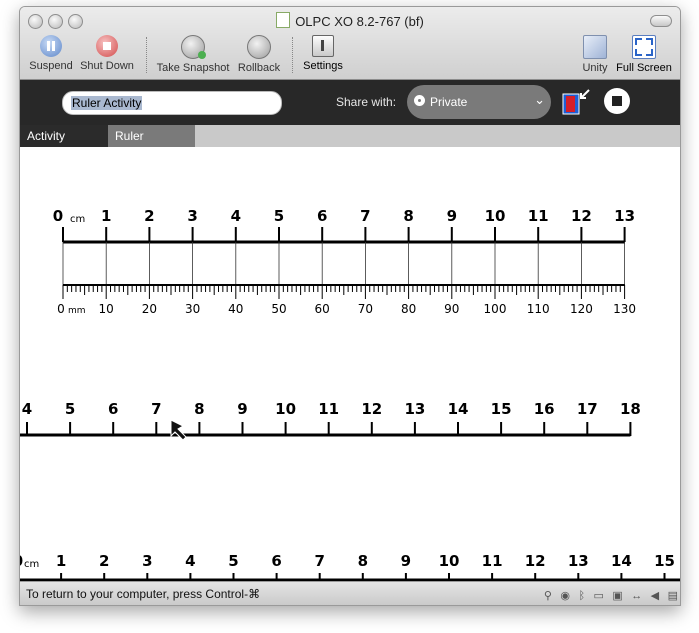  What do you see at coordinates (192, 309) in the screenshot?
I see `mm-label: 30` at bounding box center [192, 309].